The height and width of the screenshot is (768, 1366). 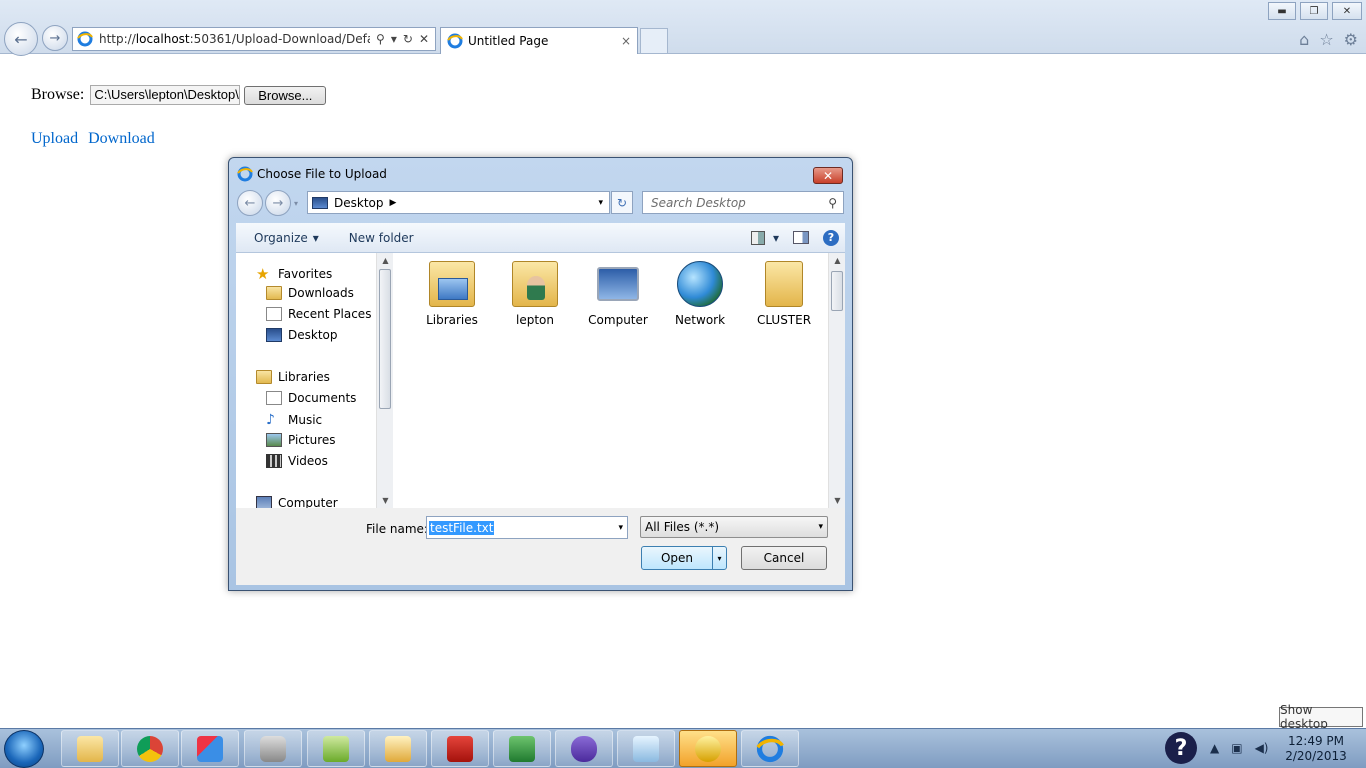 I want to click on taskbar-chrome, so click(x=150, y=748).